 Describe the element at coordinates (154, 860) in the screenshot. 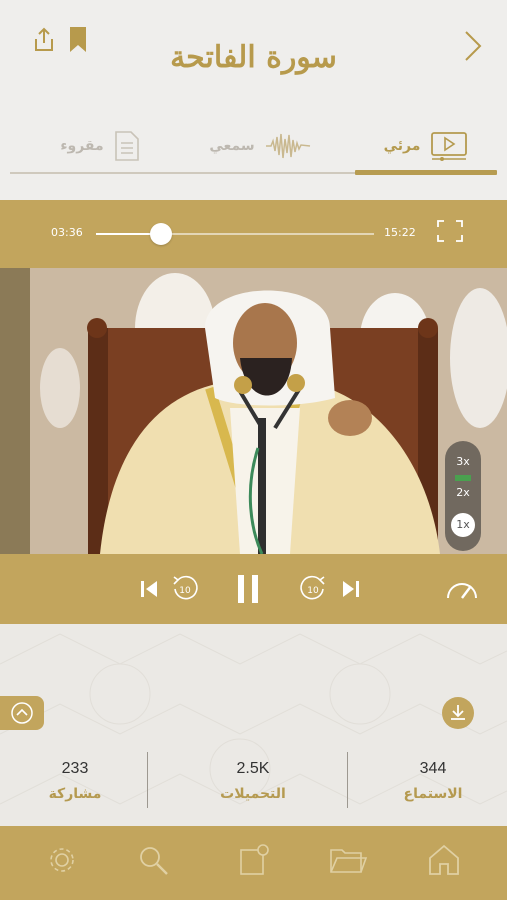

I see `search-icon` at that location.